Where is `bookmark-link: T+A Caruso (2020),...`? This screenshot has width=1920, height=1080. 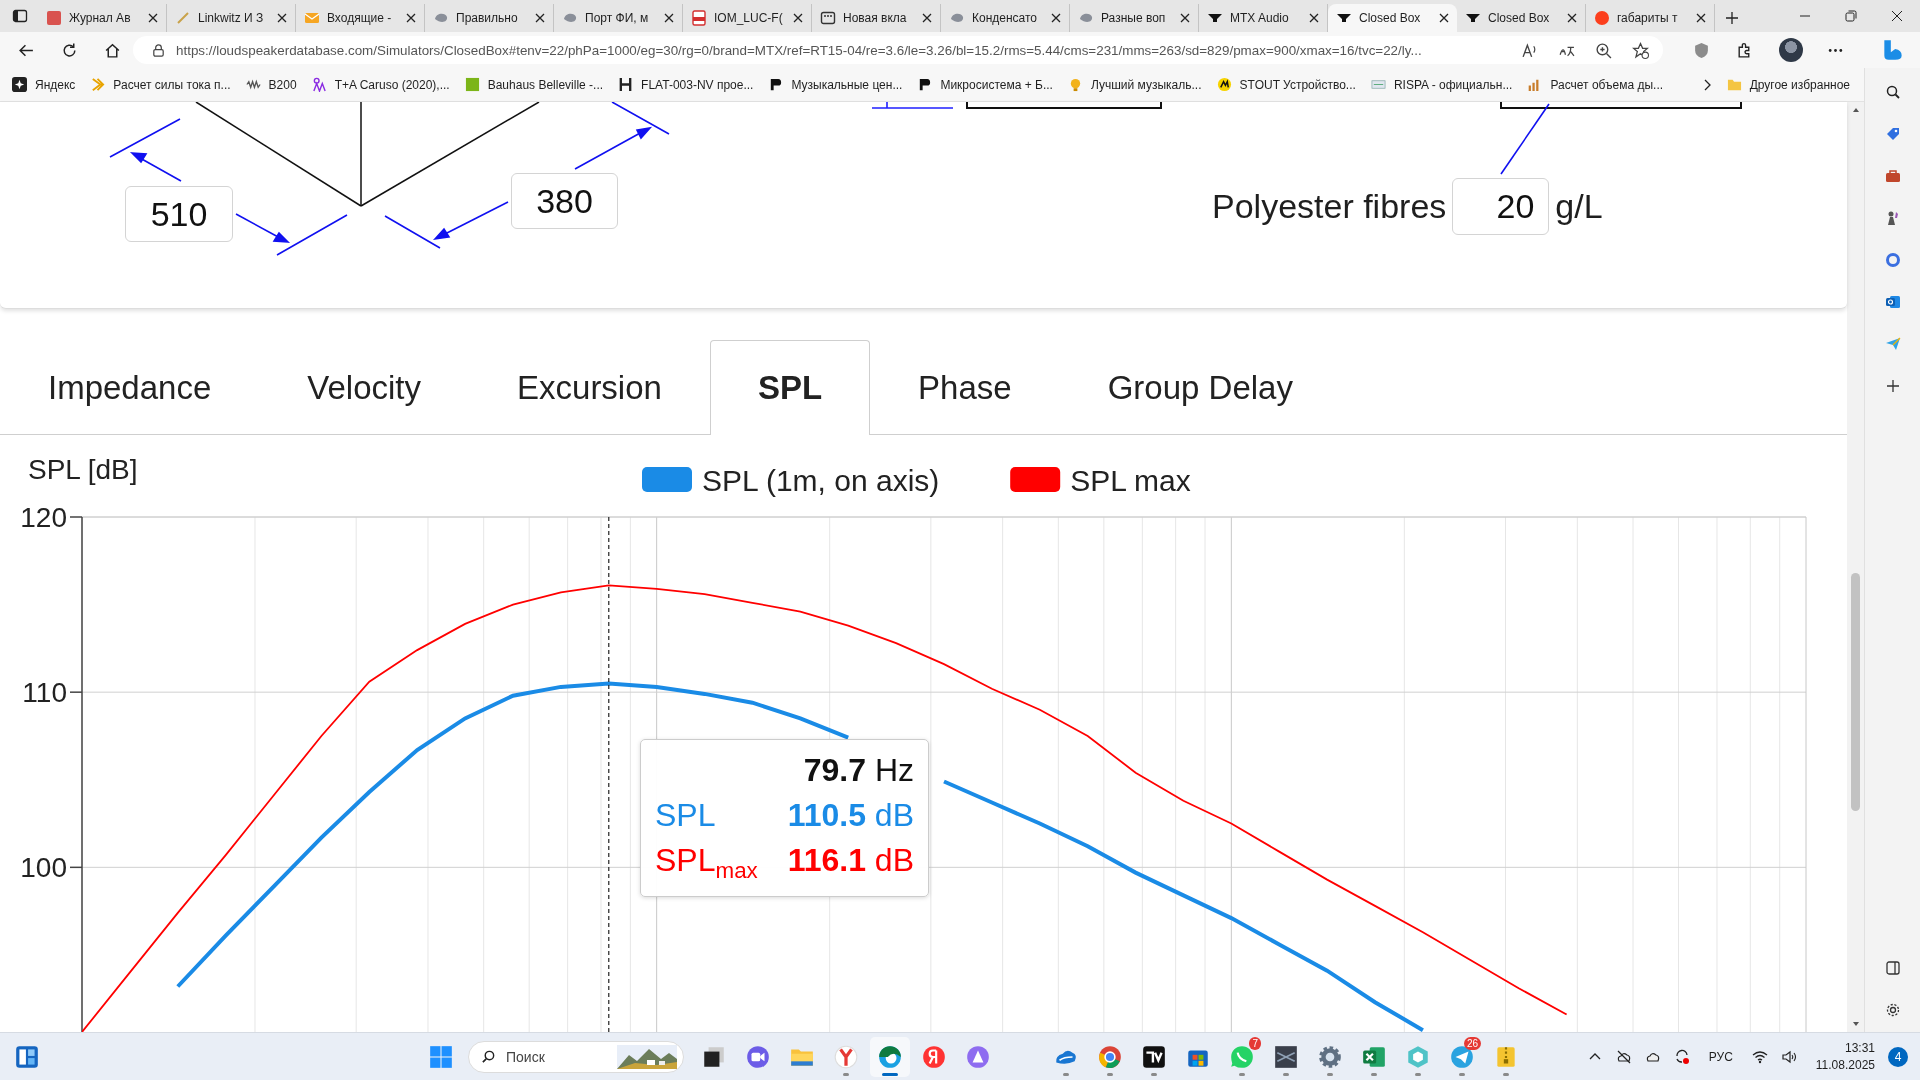
bookmark-link: T+A Caruso (2020),... is located at coordinates (380, 84).